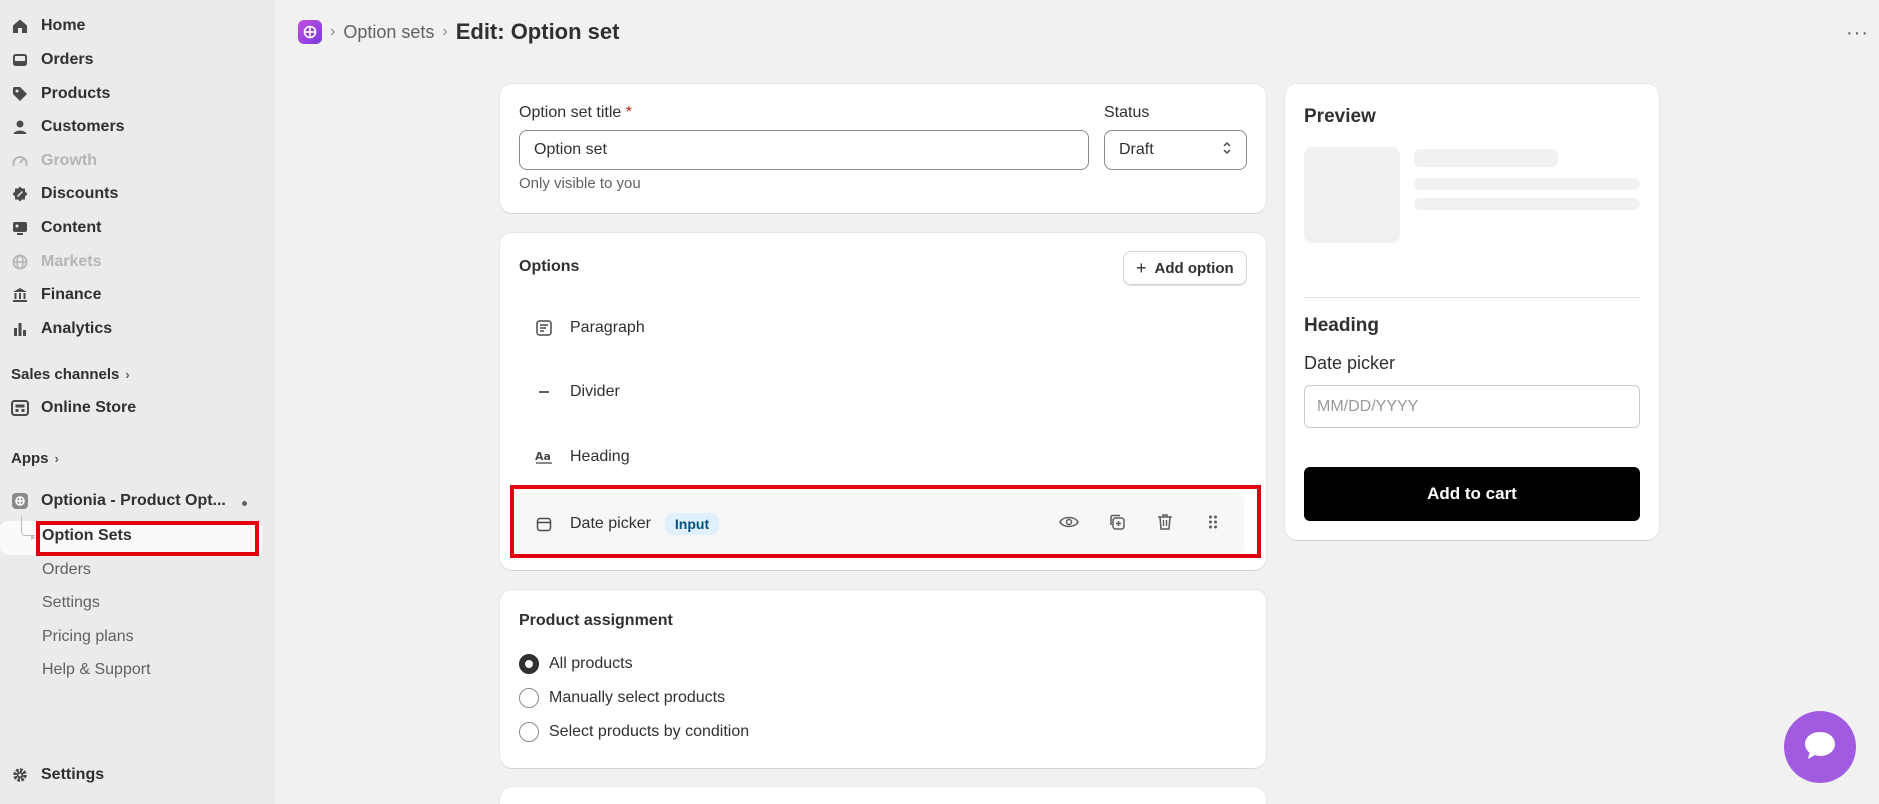 The width and height of the screenshot is (1879, 804). What do you see at coordinates (131, 26) in the screenshot?
I see `nav-home: Home` at bounding box center [131, 26].